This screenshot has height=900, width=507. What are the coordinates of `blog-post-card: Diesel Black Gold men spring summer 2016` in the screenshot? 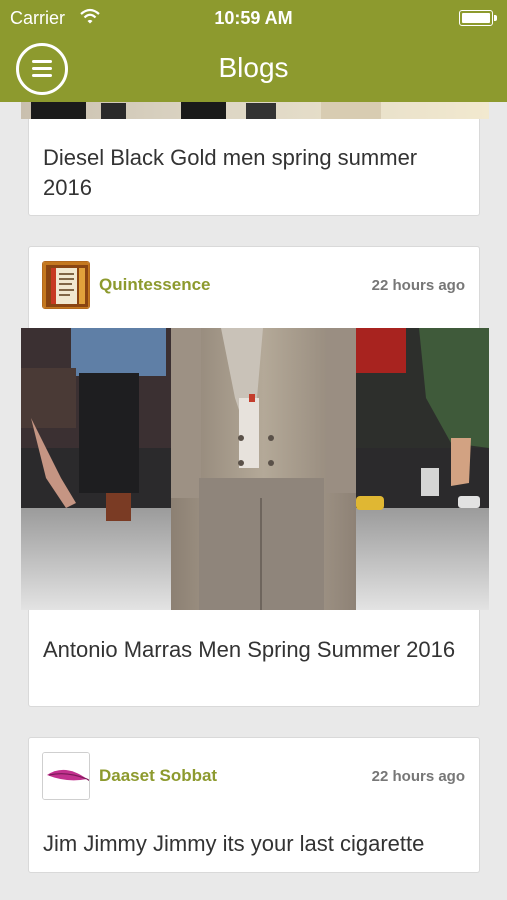 It's located at (255, 159).